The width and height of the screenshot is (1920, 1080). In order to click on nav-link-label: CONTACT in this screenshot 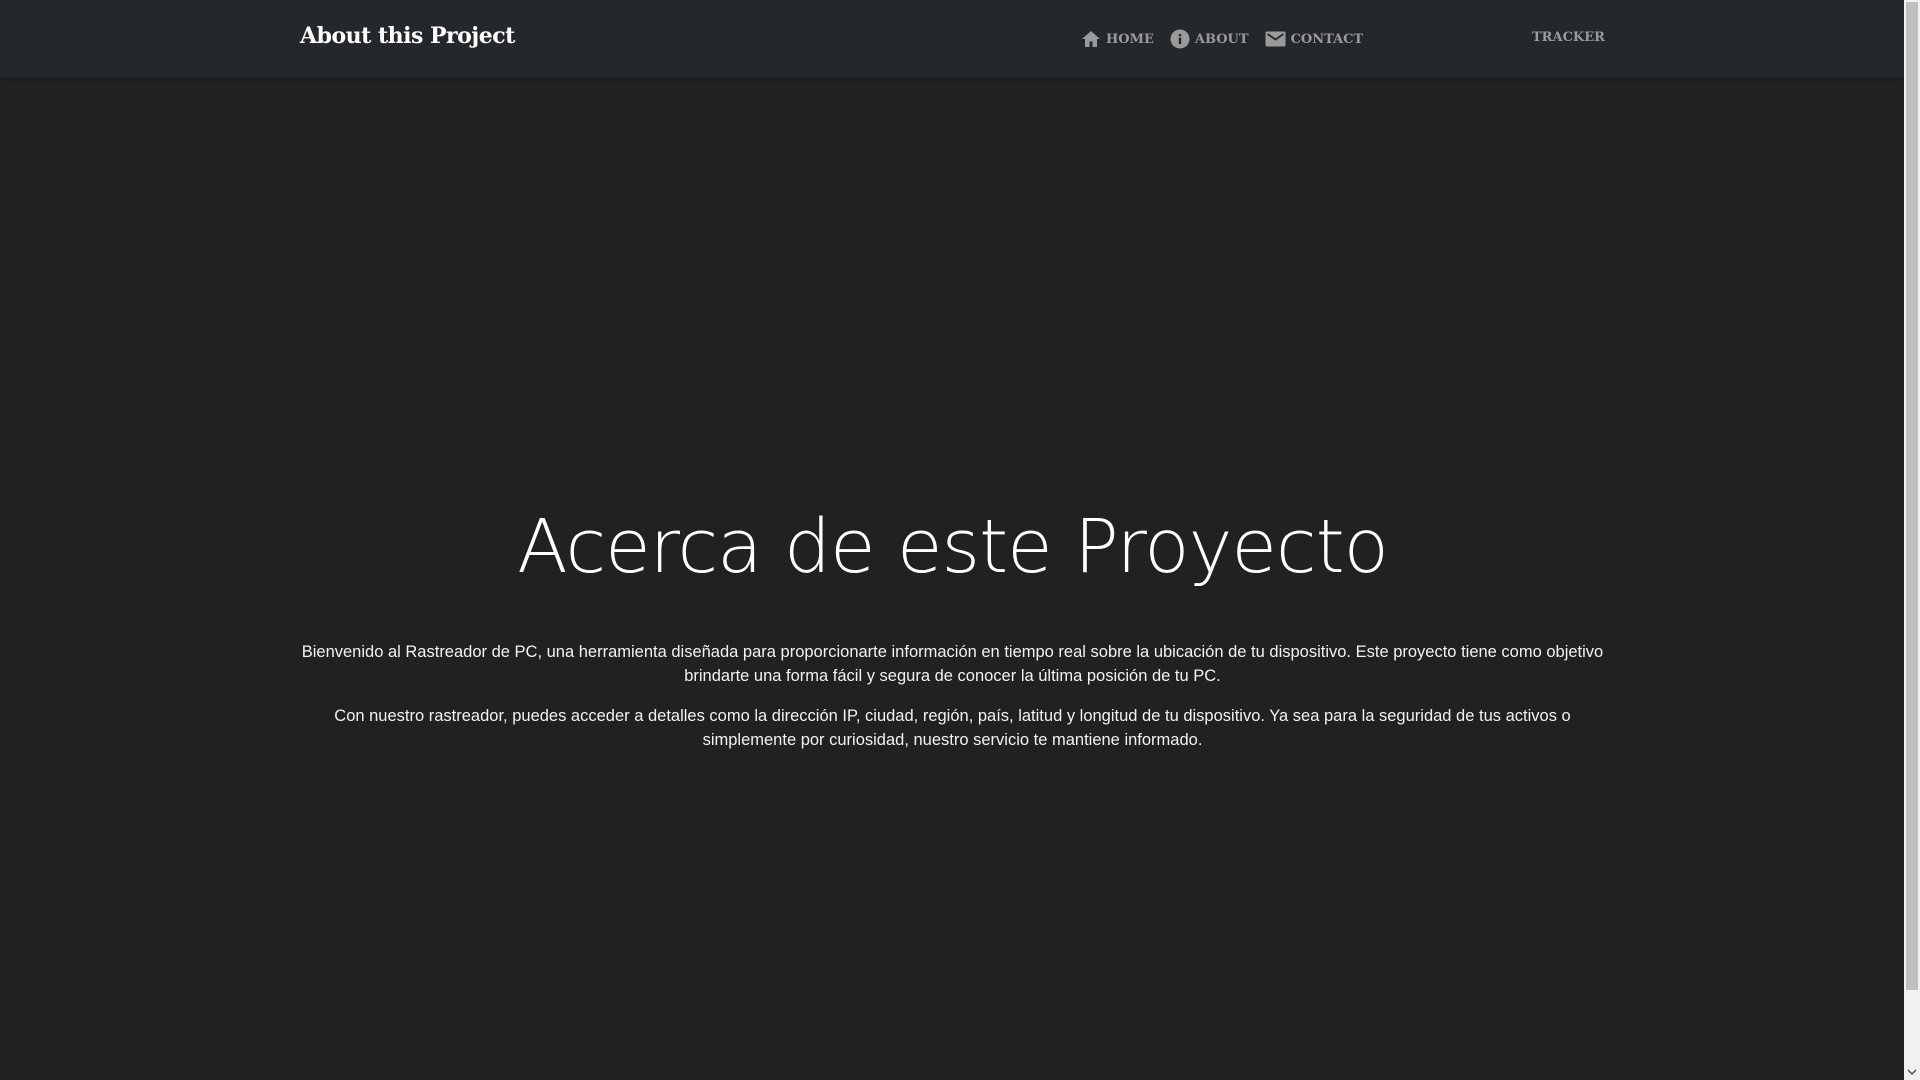, I will do `click(1327, 39)`.